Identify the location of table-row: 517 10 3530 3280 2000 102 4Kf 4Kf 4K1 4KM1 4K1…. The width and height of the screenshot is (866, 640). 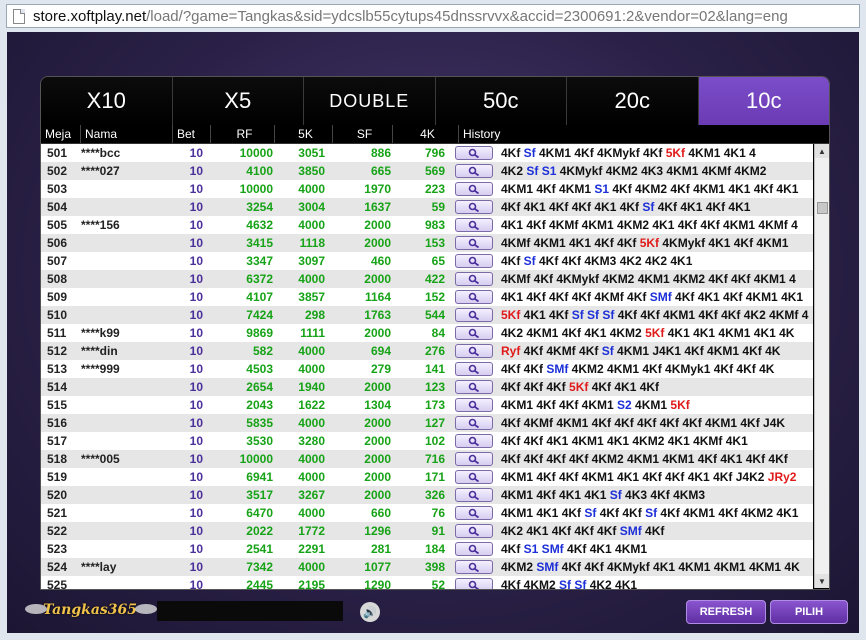
(427, 441).